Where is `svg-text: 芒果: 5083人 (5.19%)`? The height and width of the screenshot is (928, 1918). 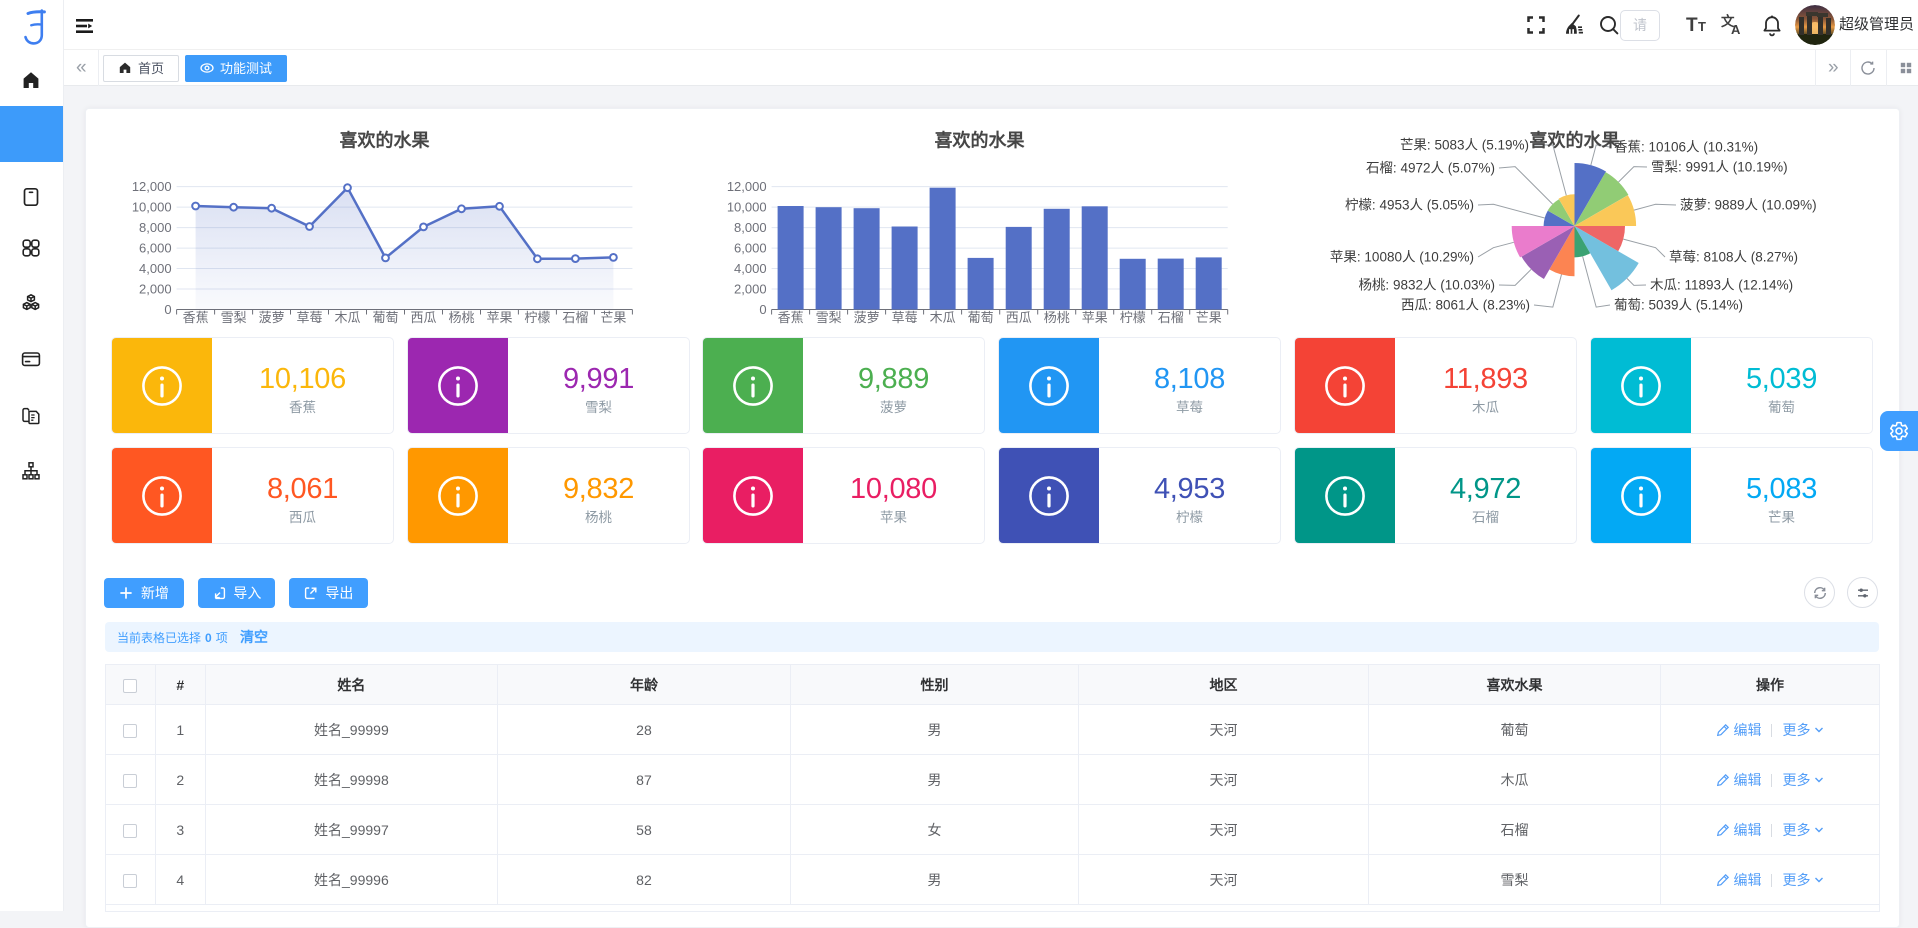
svg-text: 芒果: 5083人 (5.19%) is located at coordinates (1464, 145).